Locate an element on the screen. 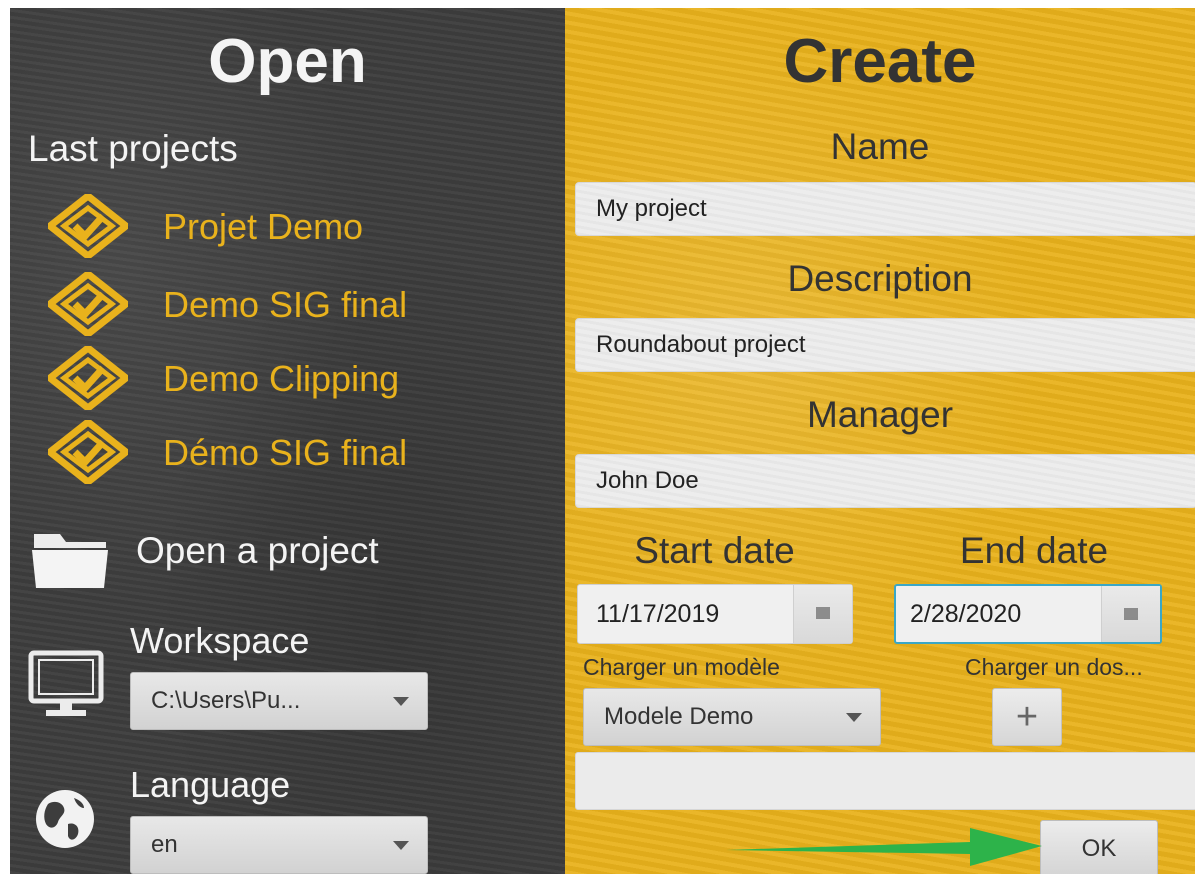 The width and height of the screenshot is (1195, 874). globe-icon is located at coordinates (65, 819).